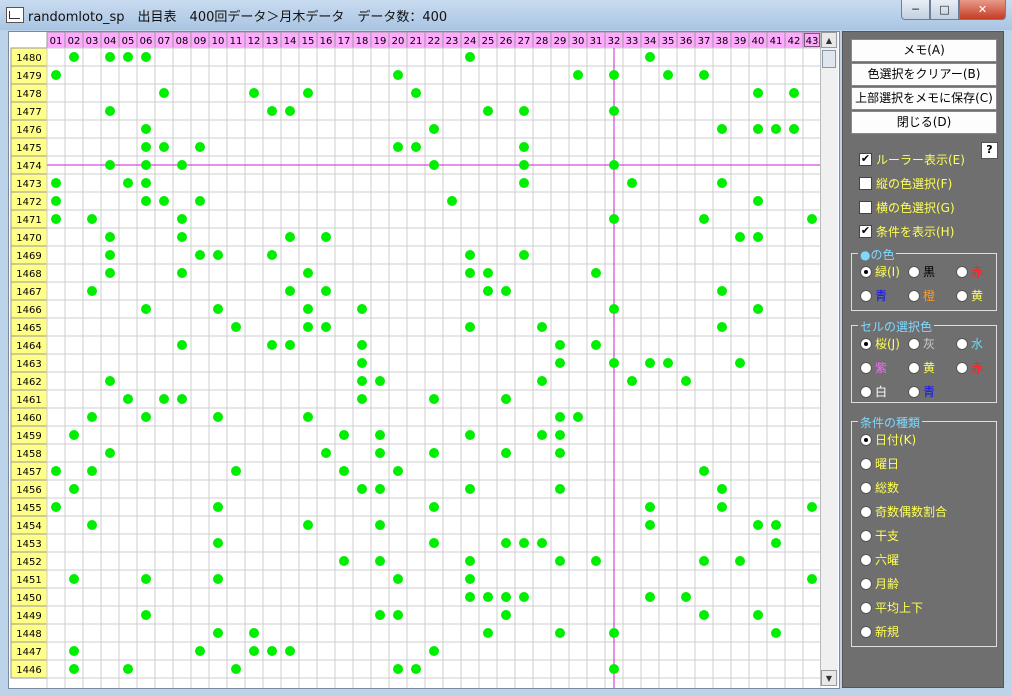 Image resolution: width=1012 pixels, height=696 pixels. I want to click on row-header-label: 1472, so click(28, 202).